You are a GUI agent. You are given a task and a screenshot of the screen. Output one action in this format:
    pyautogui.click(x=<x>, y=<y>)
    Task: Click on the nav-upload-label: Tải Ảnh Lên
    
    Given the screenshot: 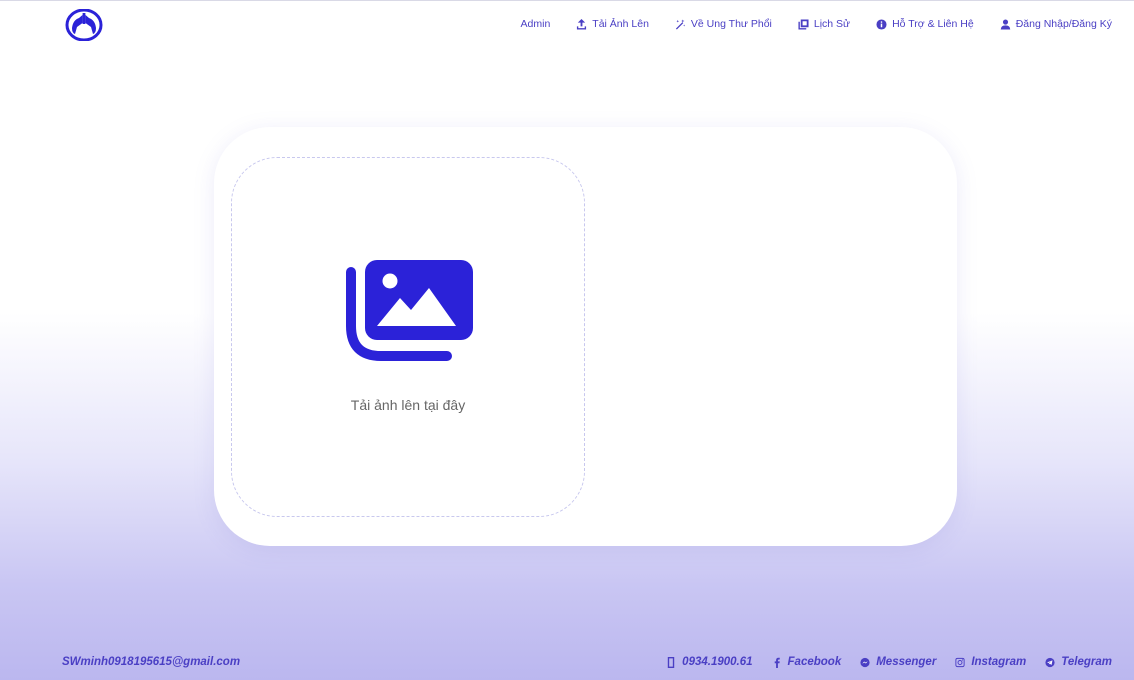 What is the action you would take?
    pyautogui.click(x=620, y=24)
    